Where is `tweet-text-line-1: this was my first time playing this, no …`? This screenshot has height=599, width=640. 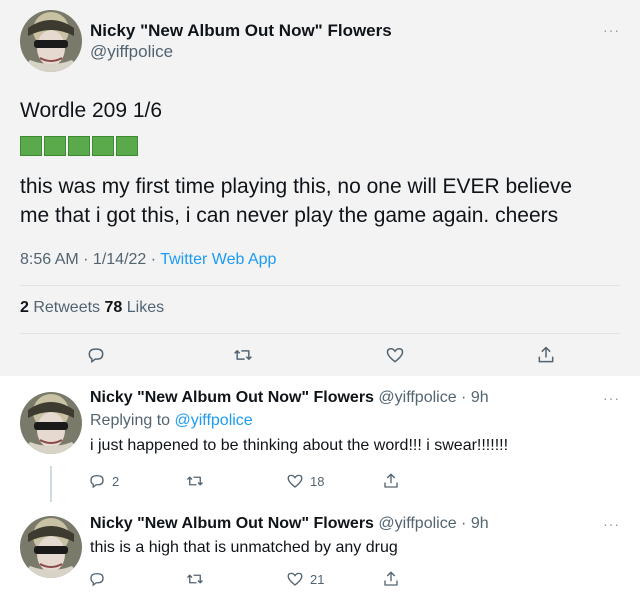 tweet-text-line-1: this was my first time playing this, no … is located at coordinates (296, 186).